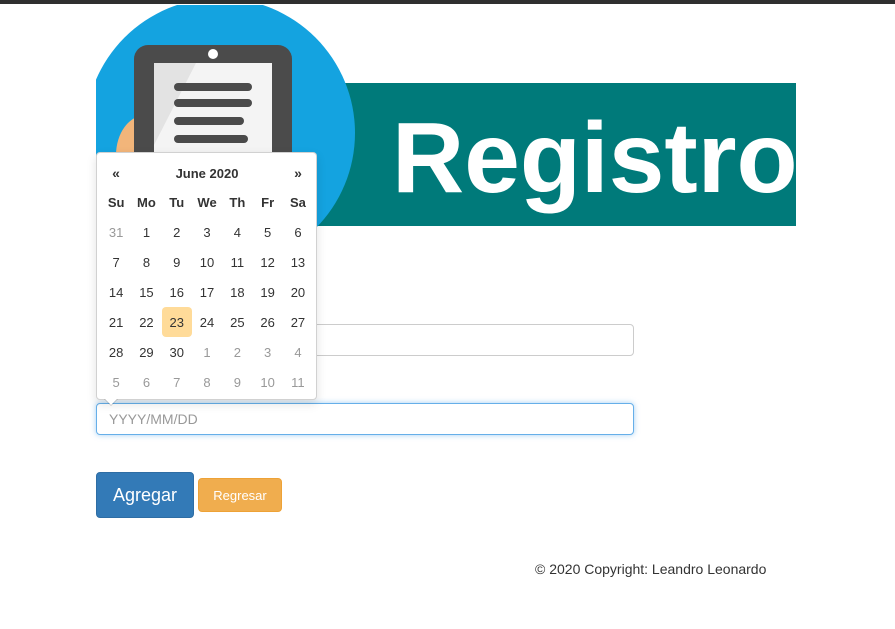 Image resolution: width=895 pixels, height=629 pixels. Describe the element at coordinates (267, 292) in the screenshot. I see `day-cell: 19` at that location.